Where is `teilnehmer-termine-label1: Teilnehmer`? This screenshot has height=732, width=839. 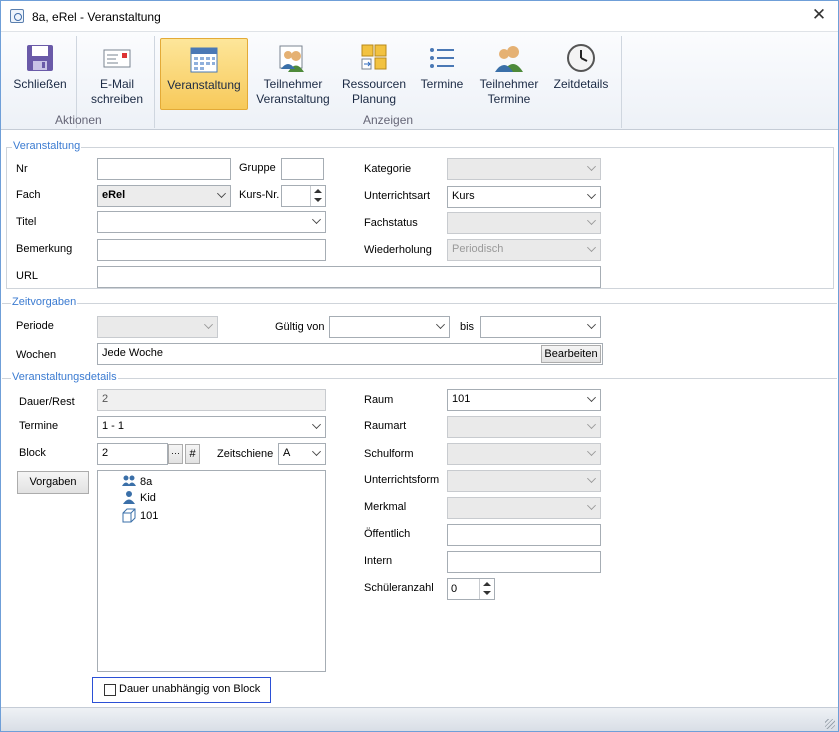 teilnehmer-termine-label1: Teilnehmer is located at coordinates (509, 84).